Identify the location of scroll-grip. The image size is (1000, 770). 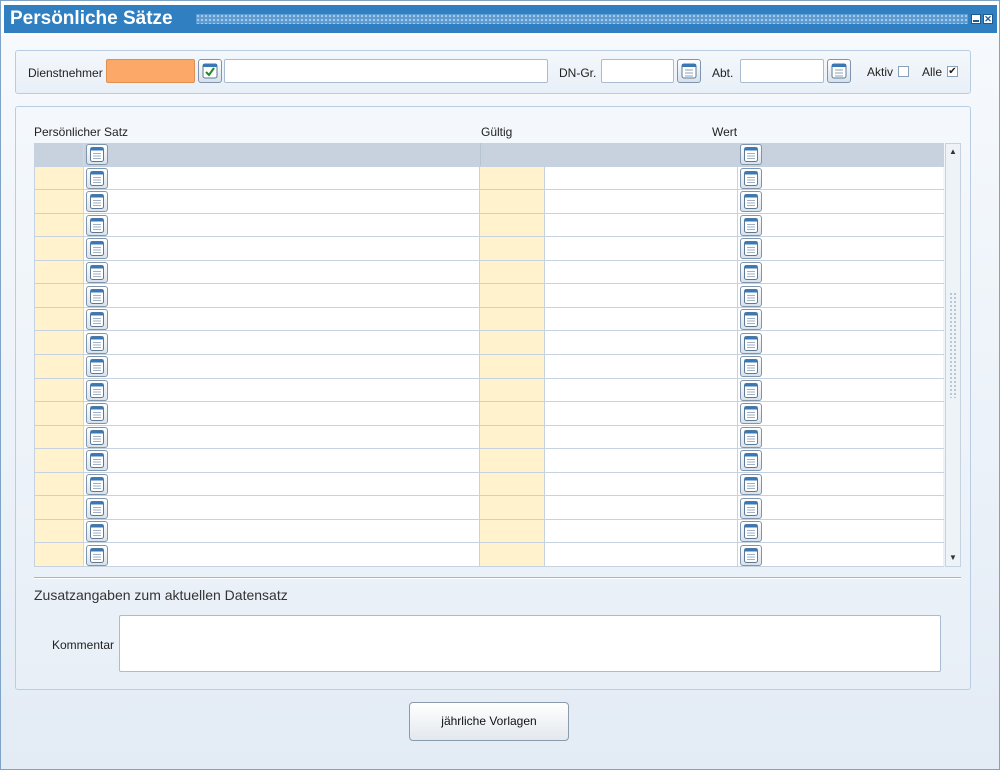
(953, 345).